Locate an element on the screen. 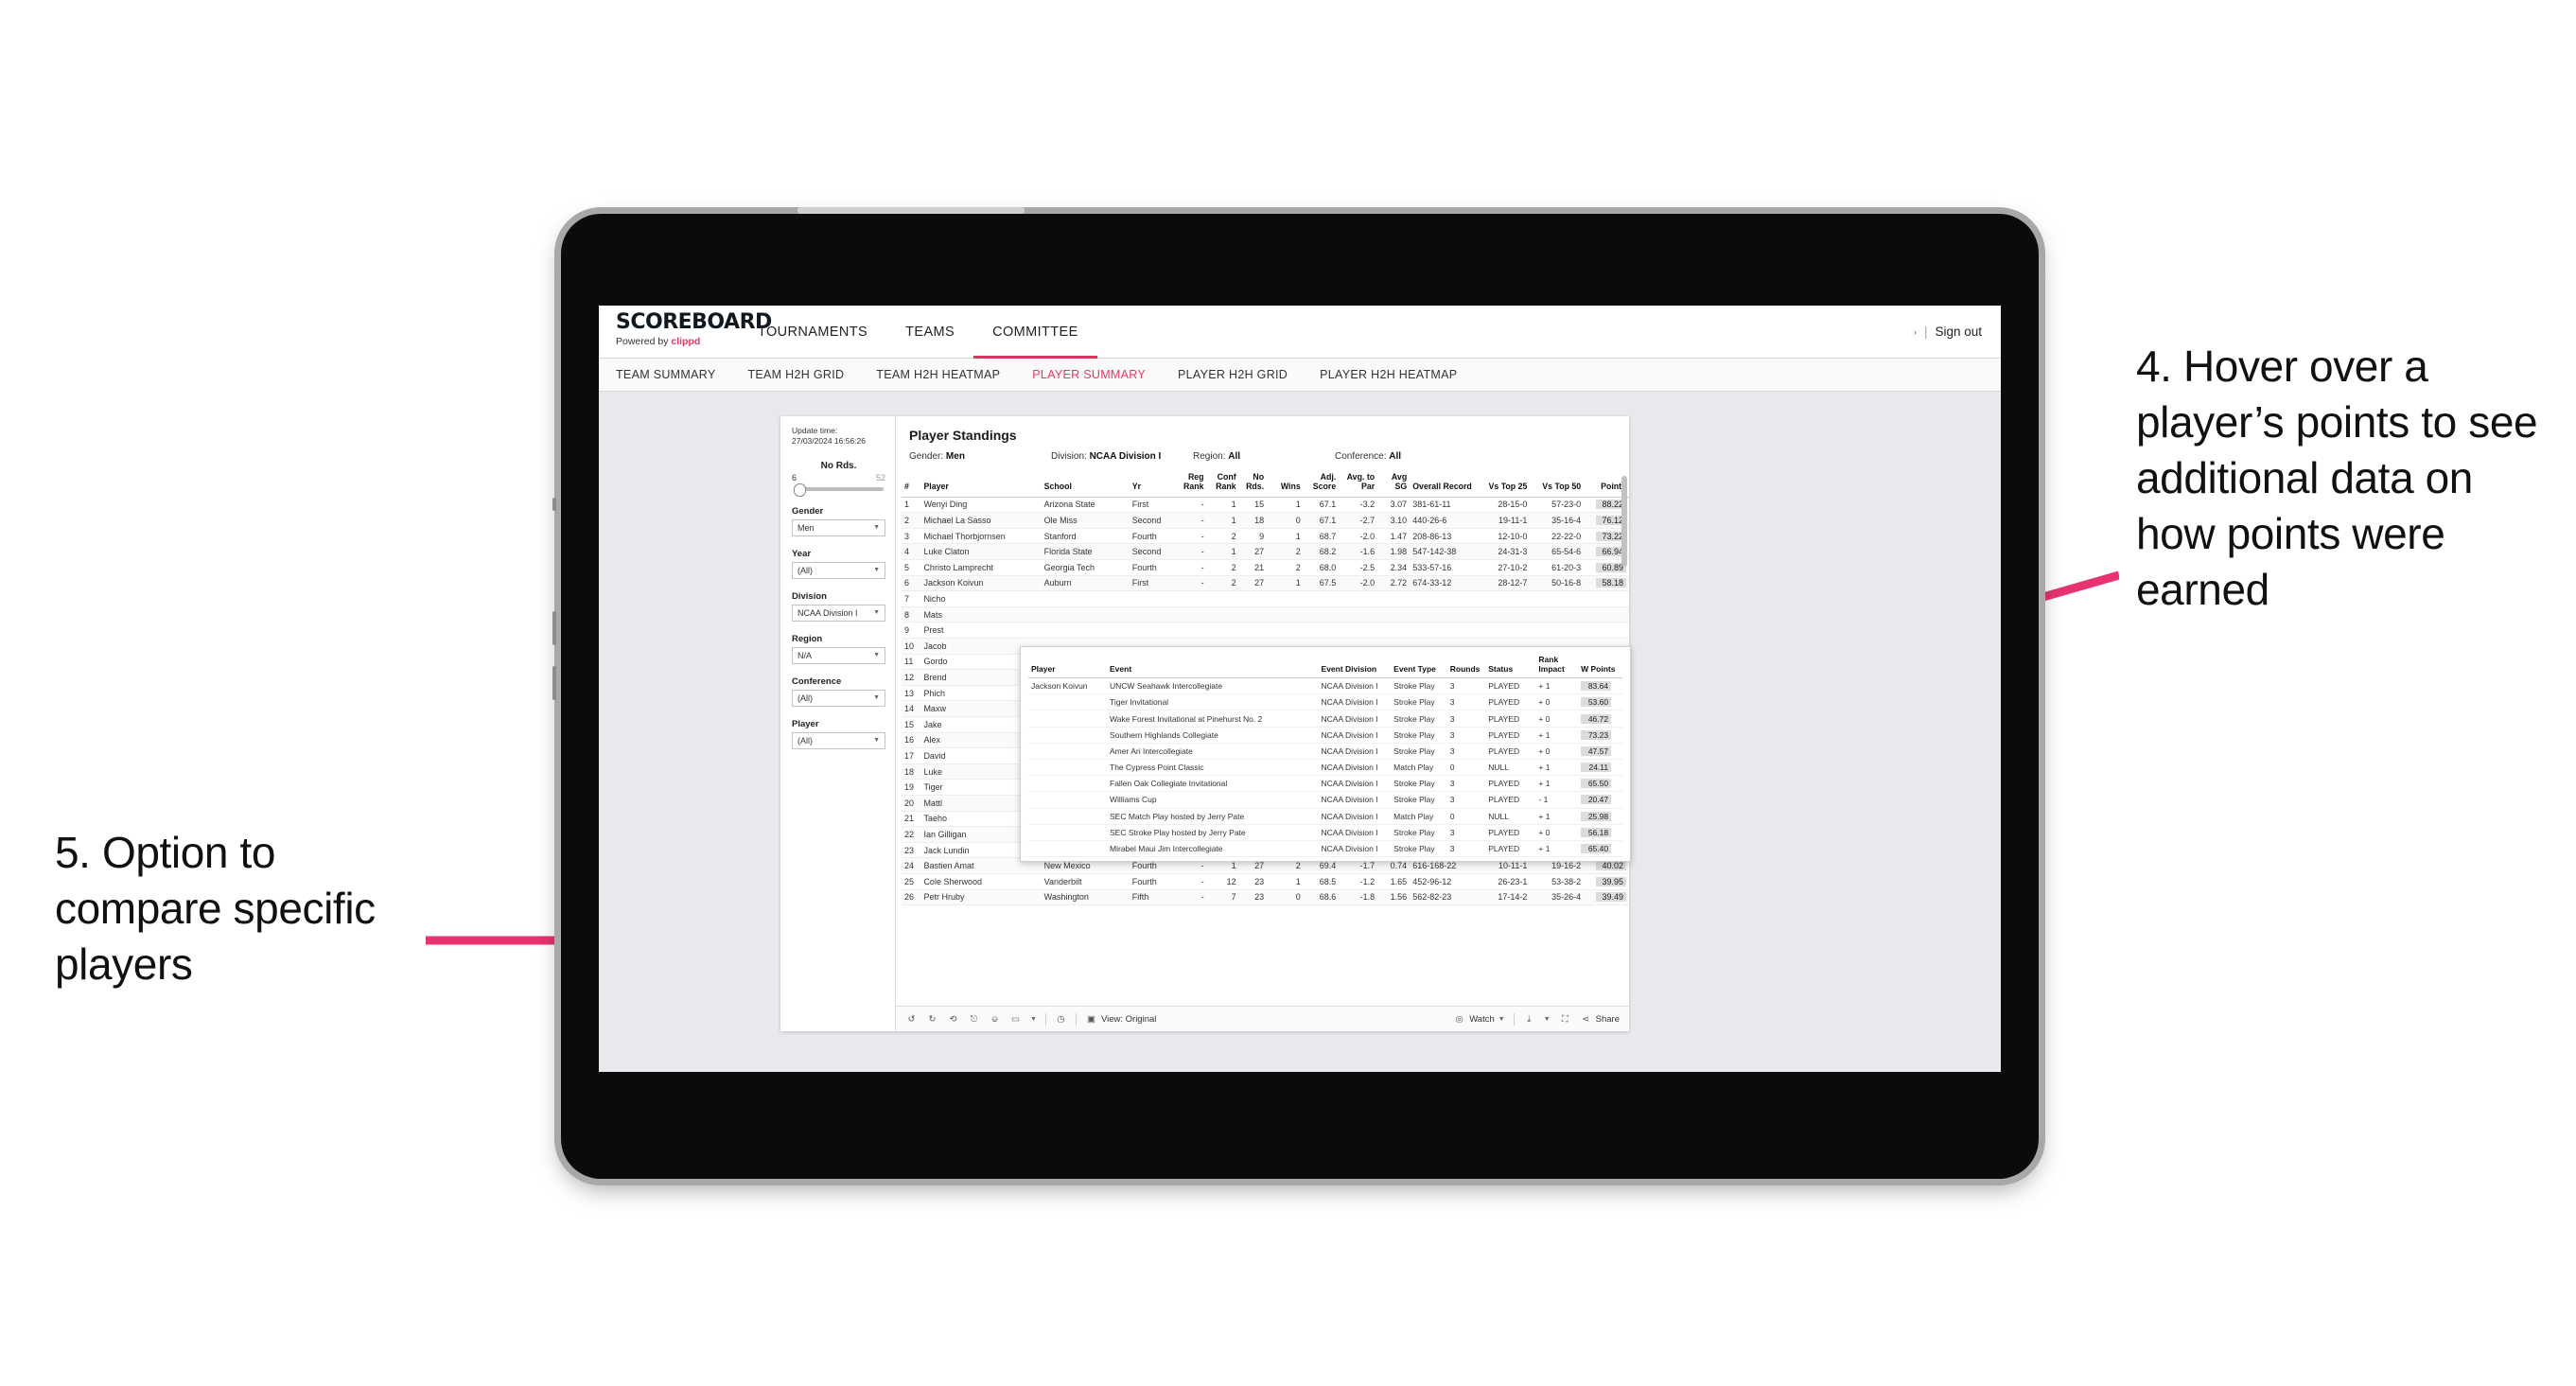 The width and height of the screenshot is (2576, 1386). gender-filter-select: Men ▼ is located at coordinates (839, 527).